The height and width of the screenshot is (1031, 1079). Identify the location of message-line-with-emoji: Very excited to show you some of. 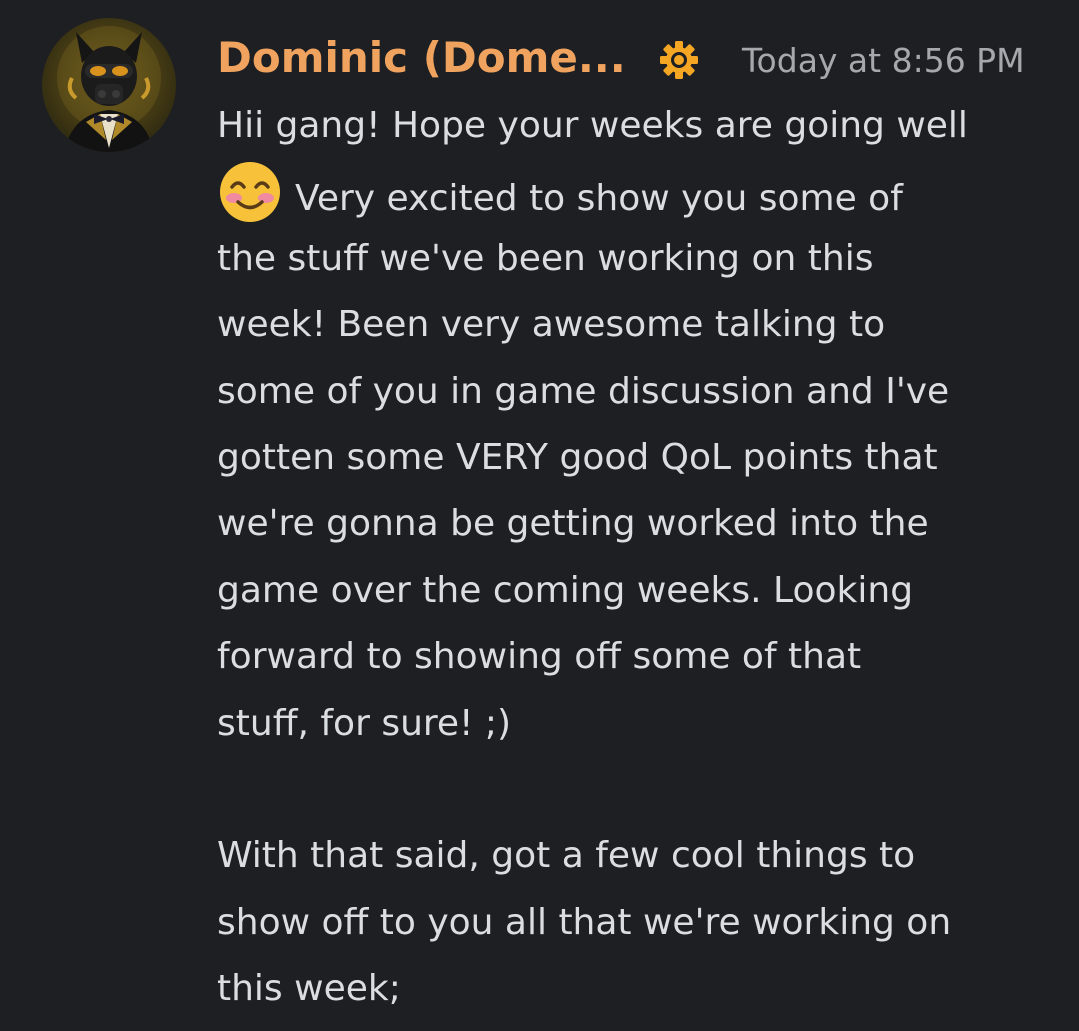
(632, 192).